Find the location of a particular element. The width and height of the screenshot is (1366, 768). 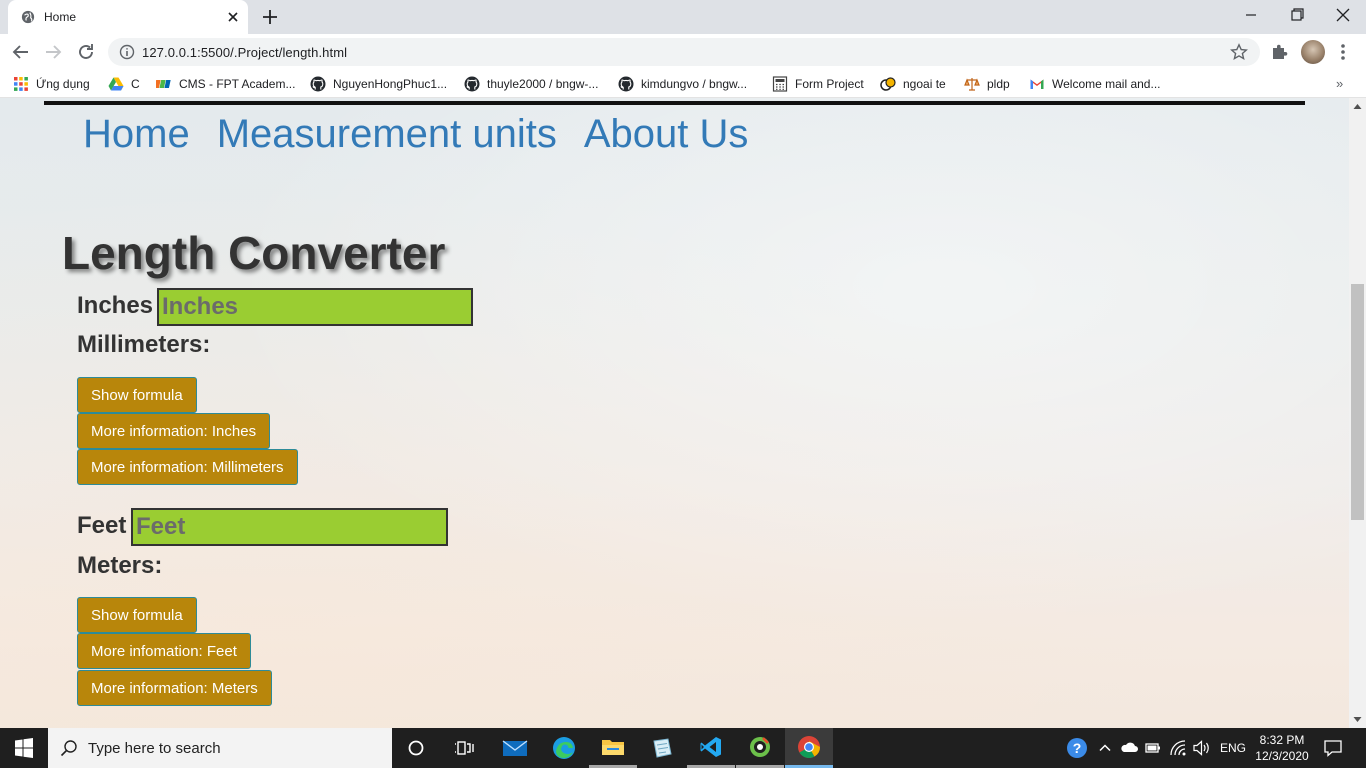

app-button is located at coordinates (760, 748).